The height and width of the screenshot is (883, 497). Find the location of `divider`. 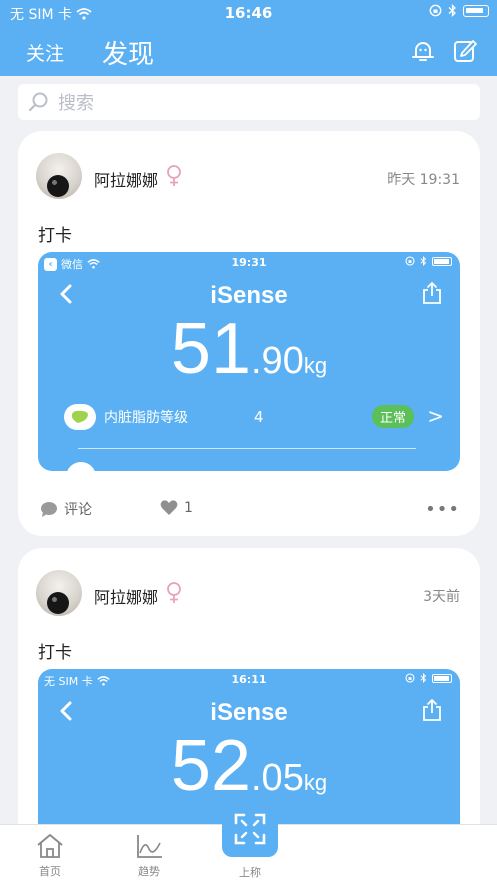

divider is located at coordinates (247, 448).